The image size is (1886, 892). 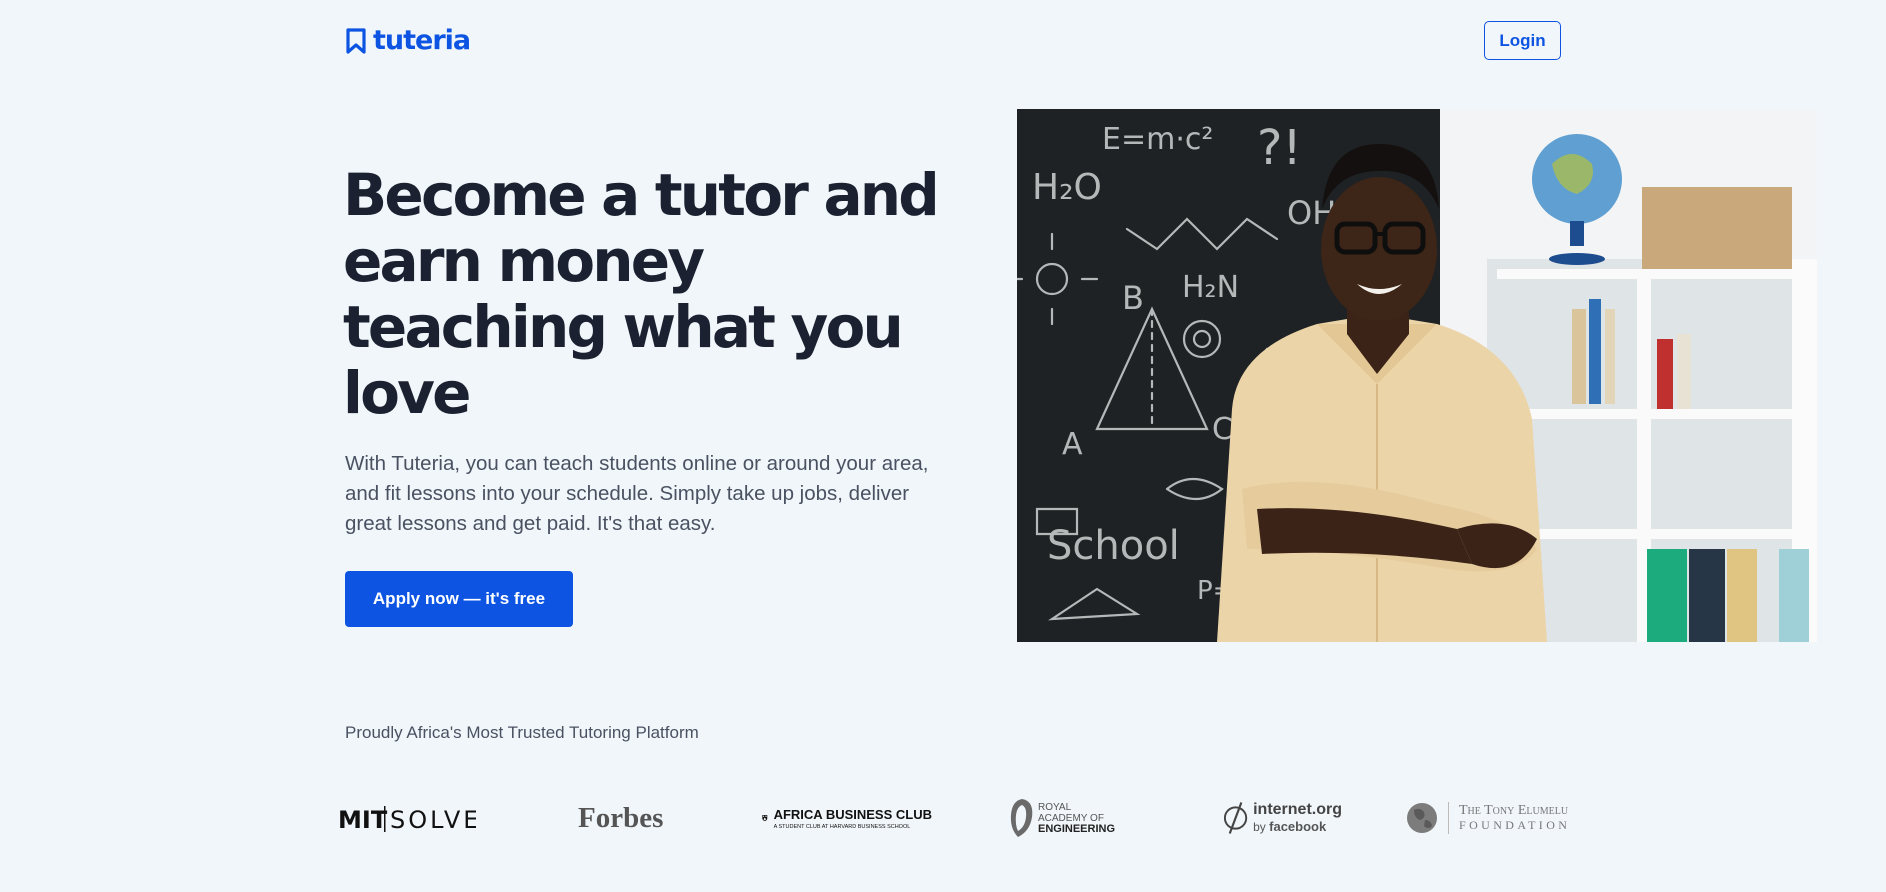 I want to click on tony-elumelu-foundation-logo: The Tony Elumelu FOUNDATION, so click(x=1501, y=818).